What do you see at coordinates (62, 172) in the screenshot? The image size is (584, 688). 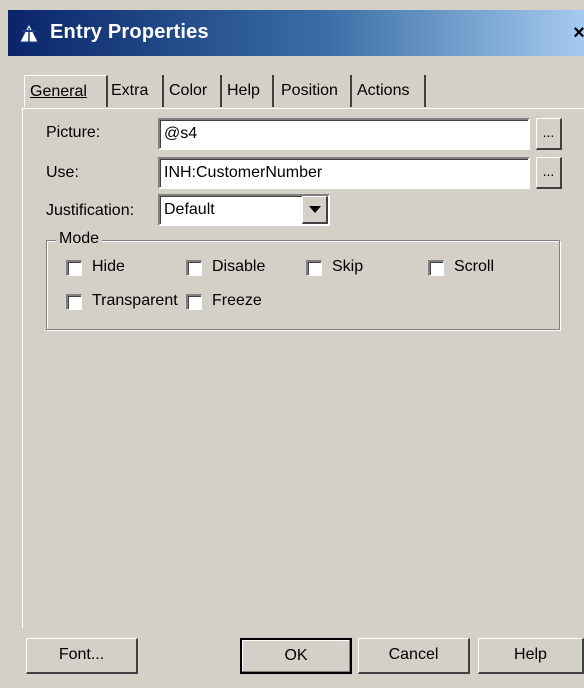 I see `use-label: Use:` at bounding box center [62, 172].